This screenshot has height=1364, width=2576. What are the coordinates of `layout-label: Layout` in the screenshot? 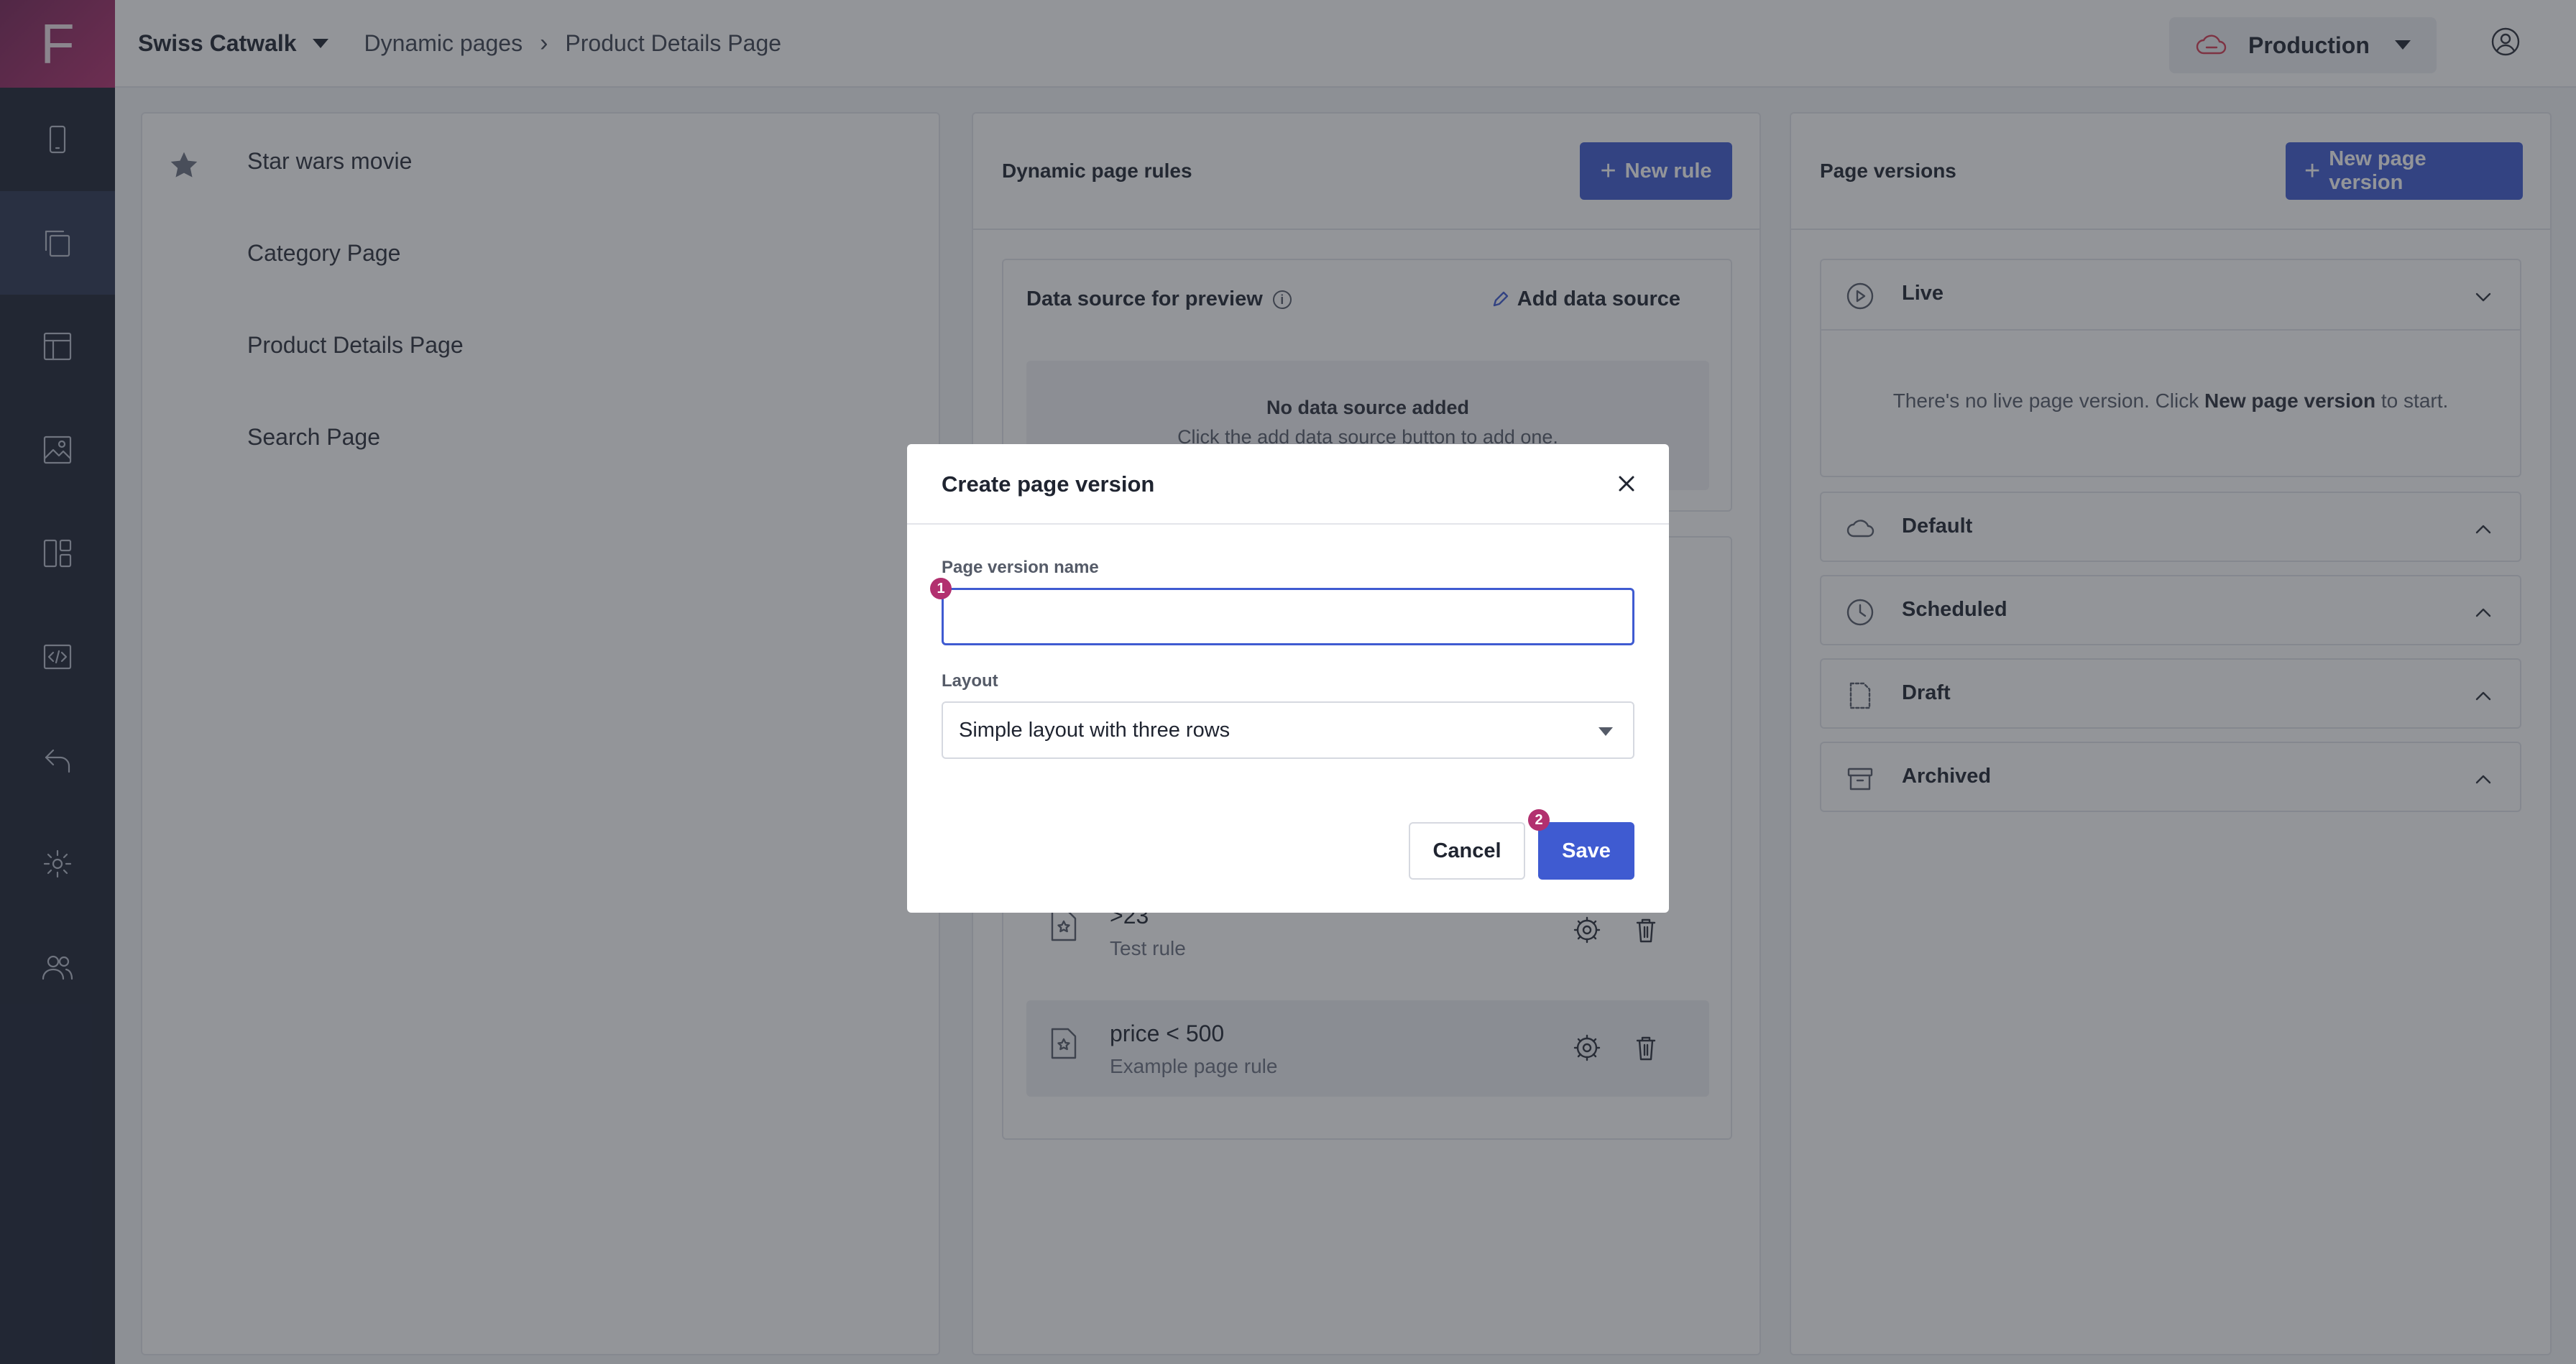 It's located at (970, 681).